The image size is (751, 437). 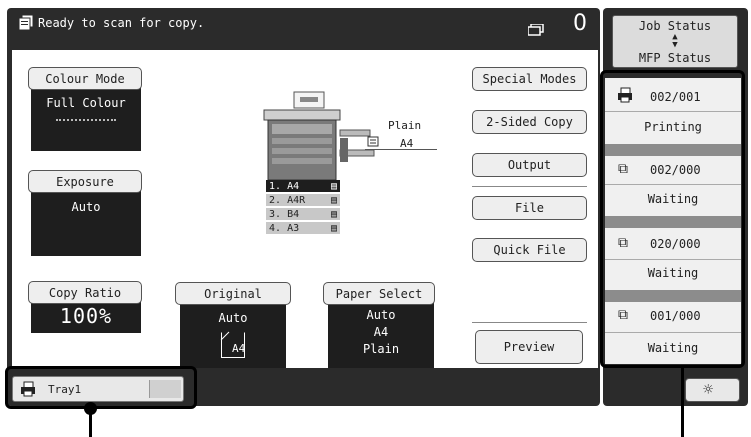 What do you see at coordinates (529, 250) in the screenshot?
I see `quick-file-button: Quick File` at bounding box center [529, 250].